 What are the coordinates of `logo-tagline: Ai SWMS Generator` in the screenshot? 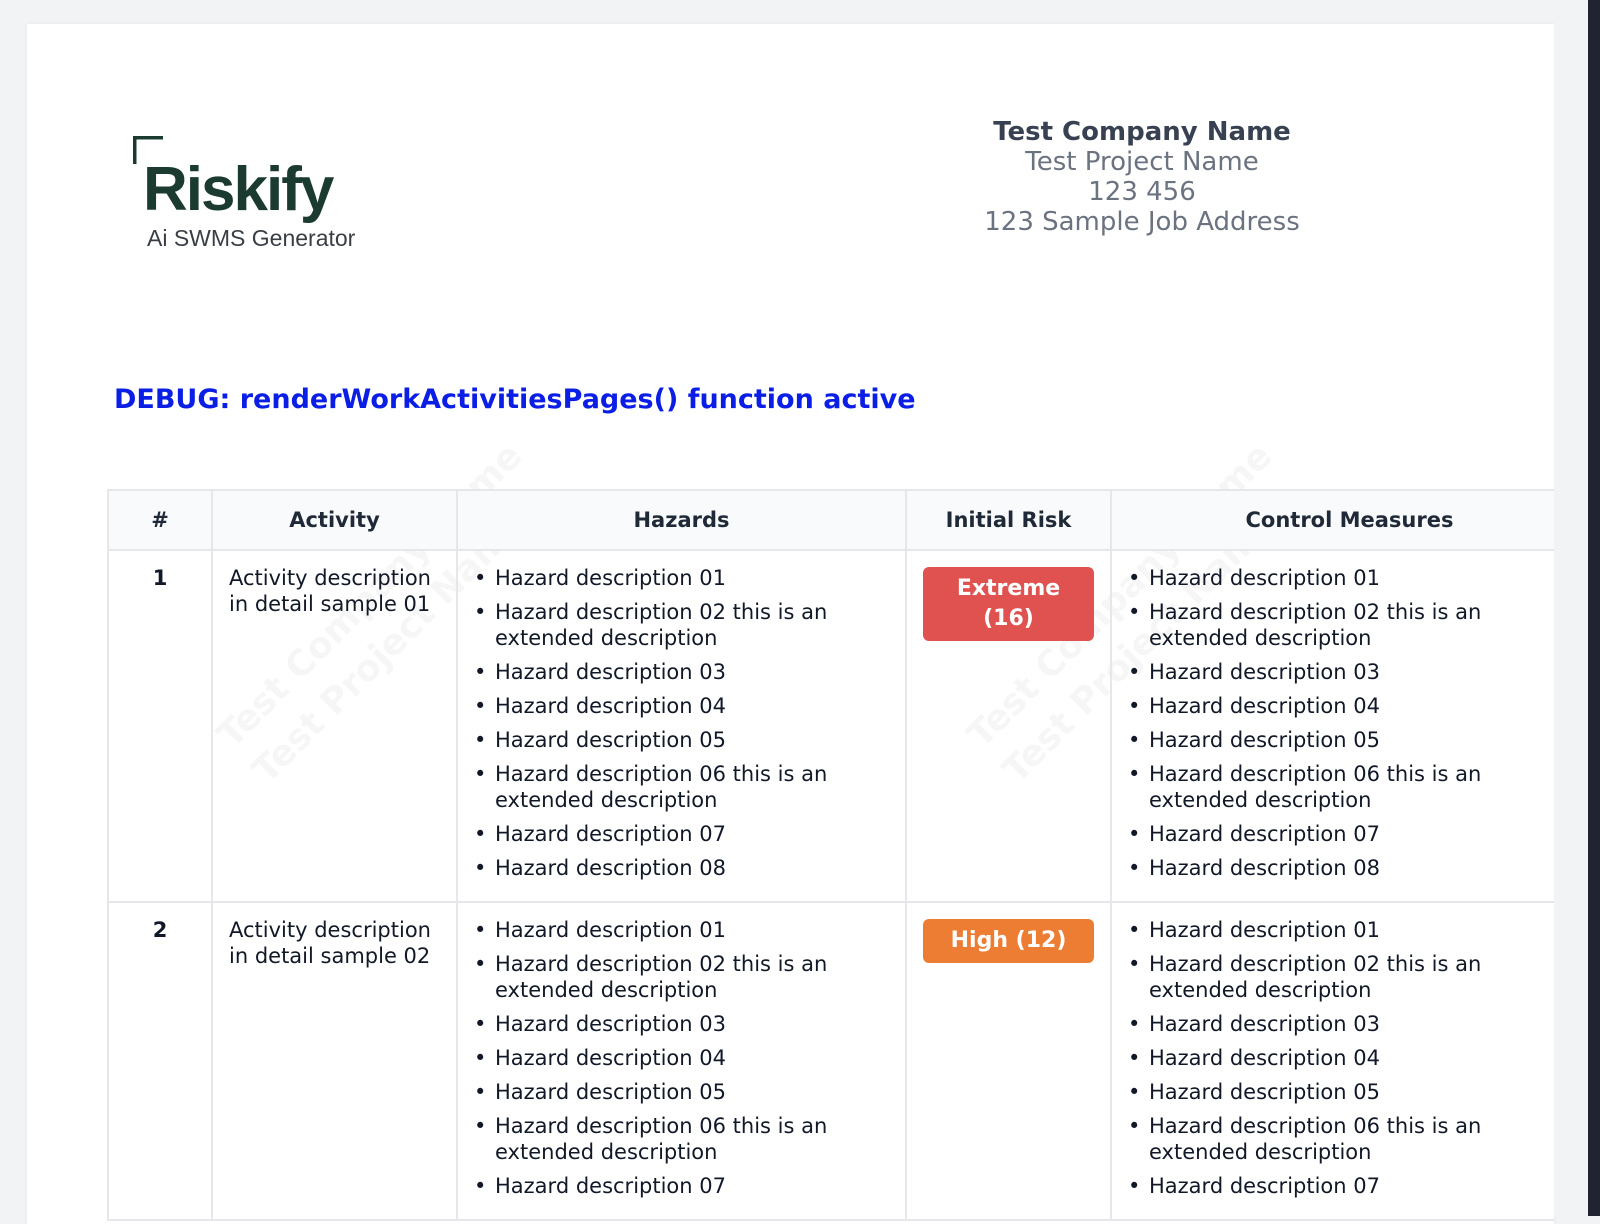 It's located at (251, 238).